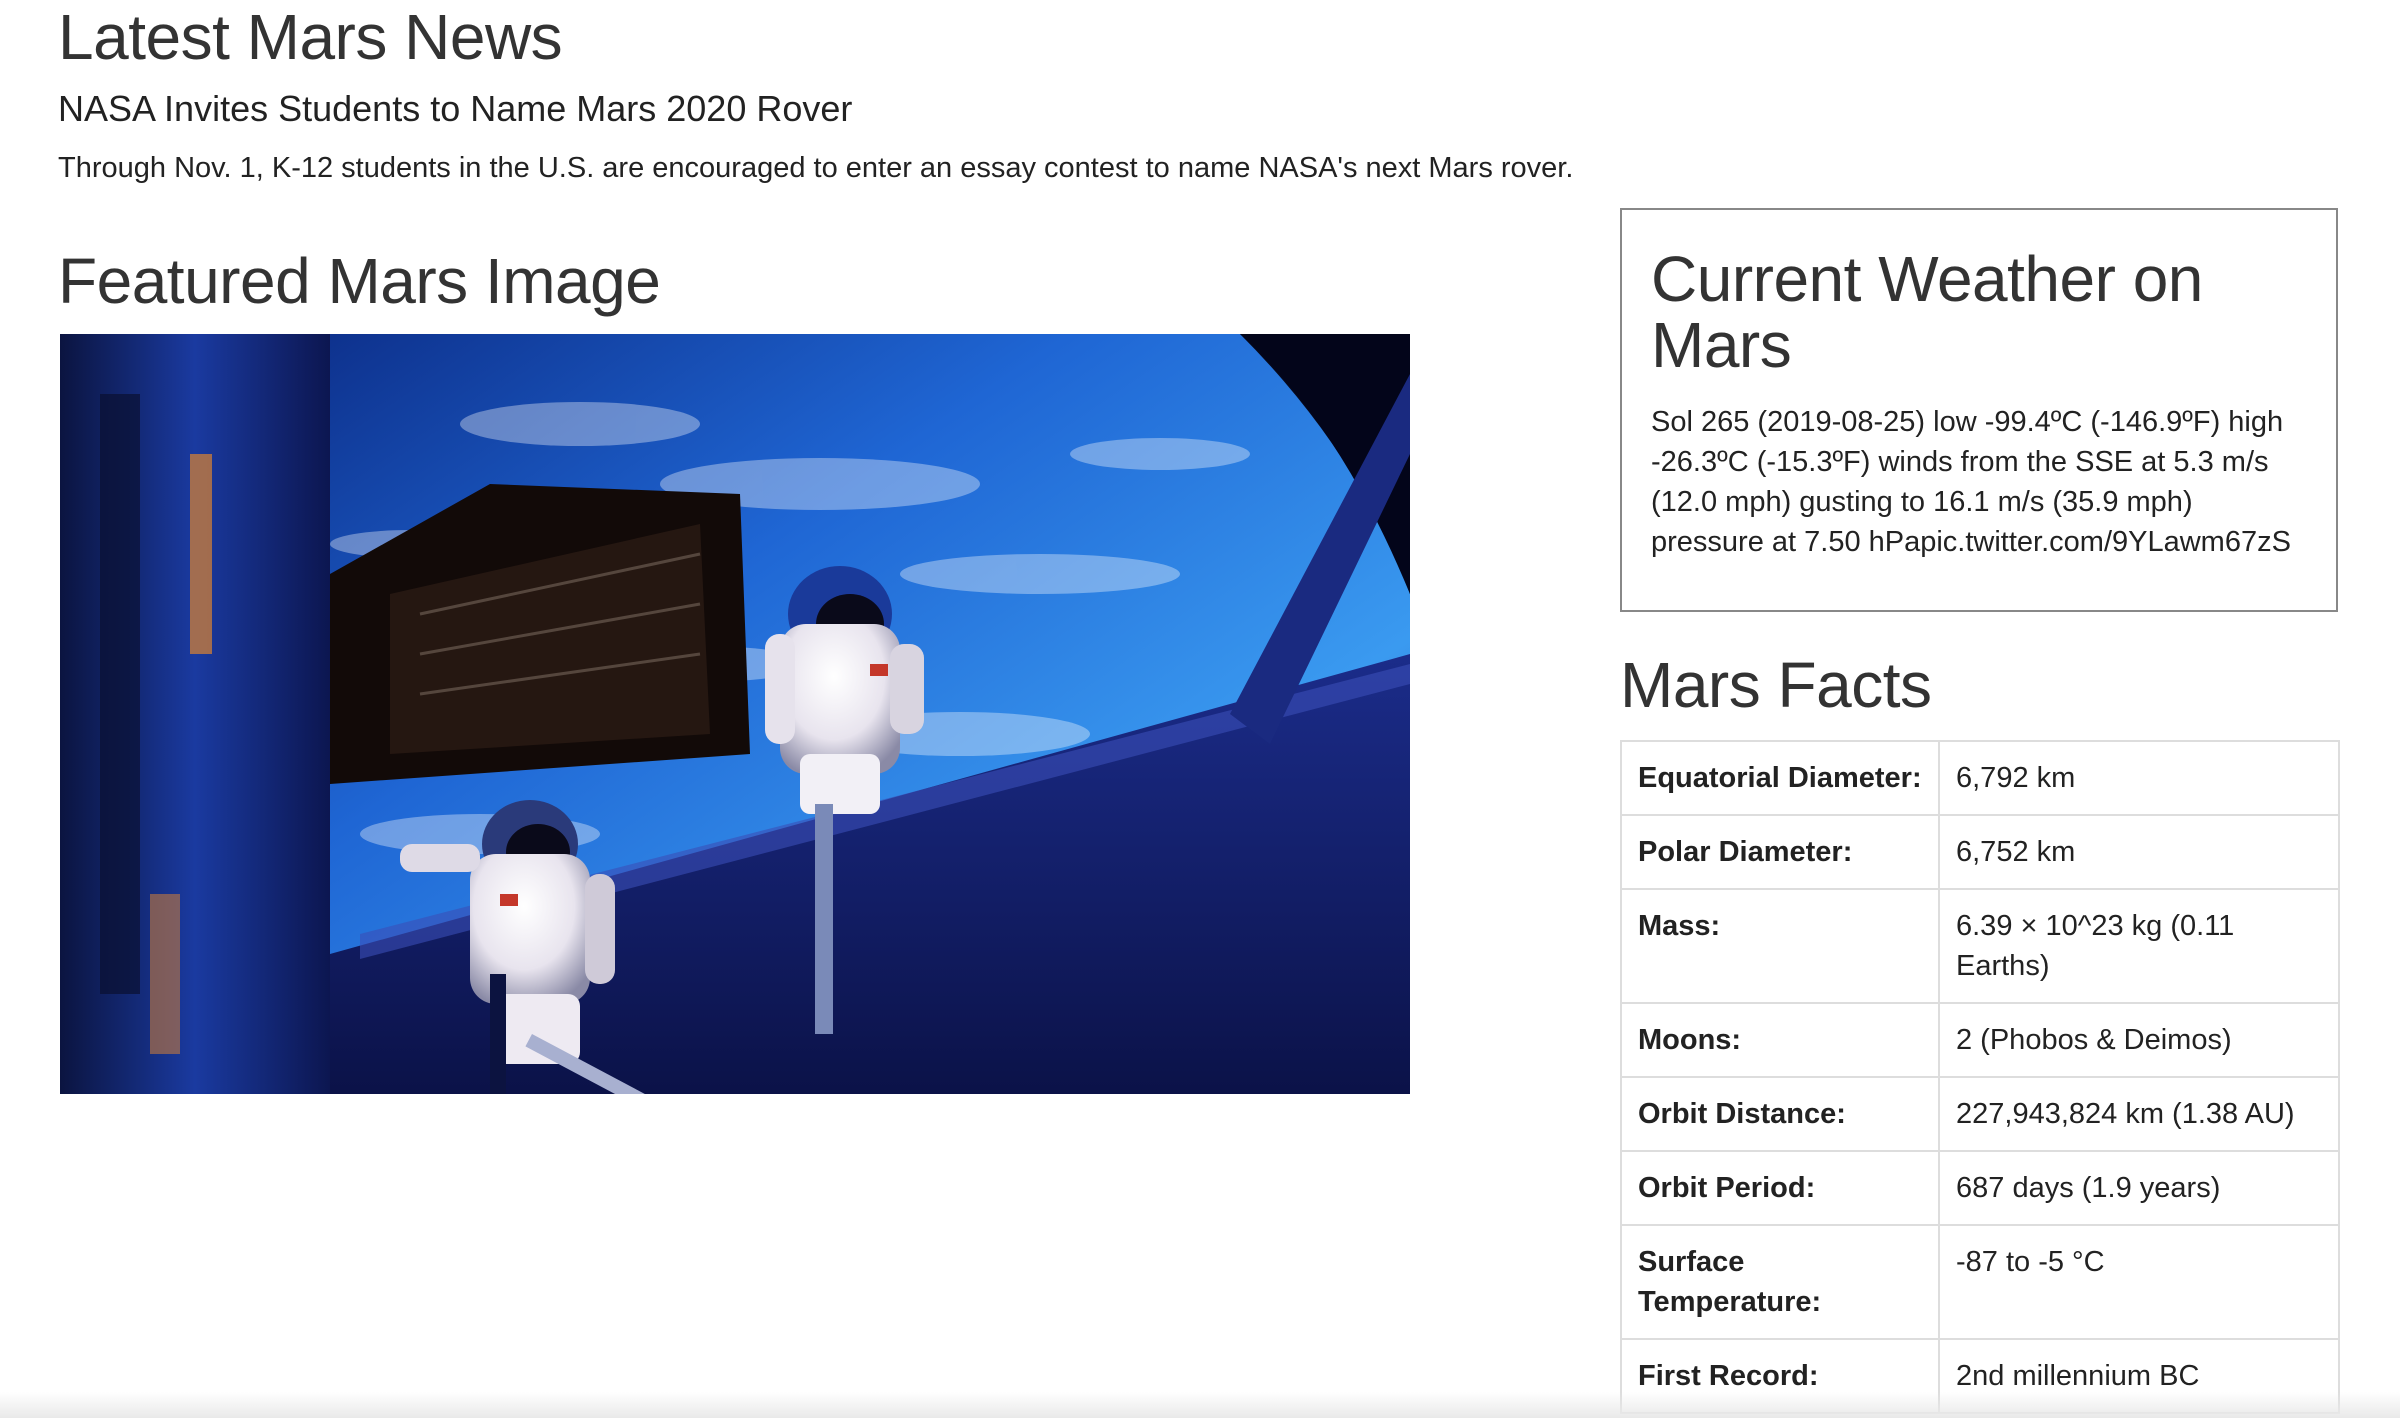 Image resolution: width=2400 pixels, height=1418 pixels. What do you see at coordinates (2139, 1114) in the screenshot?
I see `fact-value: 227,943,824 km (1.38 AU)` at bounding box center [2139, 1114].